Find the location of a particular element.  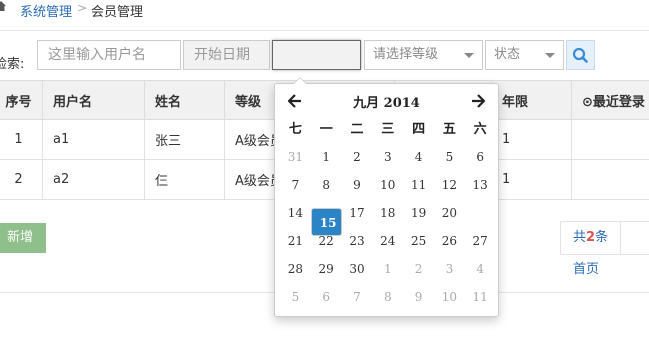

datepicker-month-label: 九月 2014 is located at coordinates (386, 101).